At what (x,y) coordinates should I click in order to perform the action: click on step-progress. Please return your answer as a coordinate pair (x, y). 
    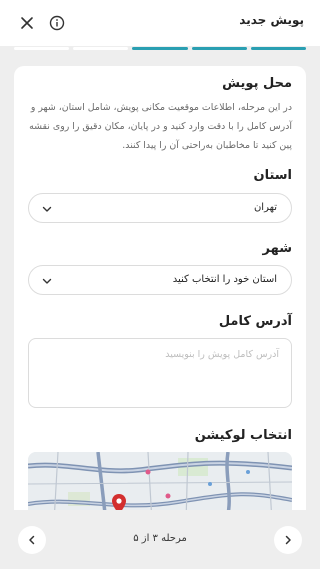
    Looking at the image, I should click on (159, 49).